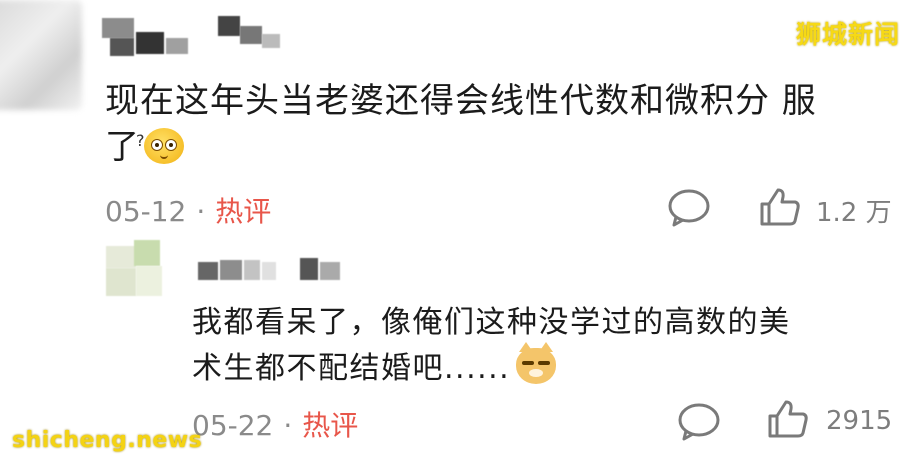 This screenshot has width=912, height=462. I want to click on reply-line-1: 我都看呆了，像俺们这种没学过的高数的美, so click(491, 322).